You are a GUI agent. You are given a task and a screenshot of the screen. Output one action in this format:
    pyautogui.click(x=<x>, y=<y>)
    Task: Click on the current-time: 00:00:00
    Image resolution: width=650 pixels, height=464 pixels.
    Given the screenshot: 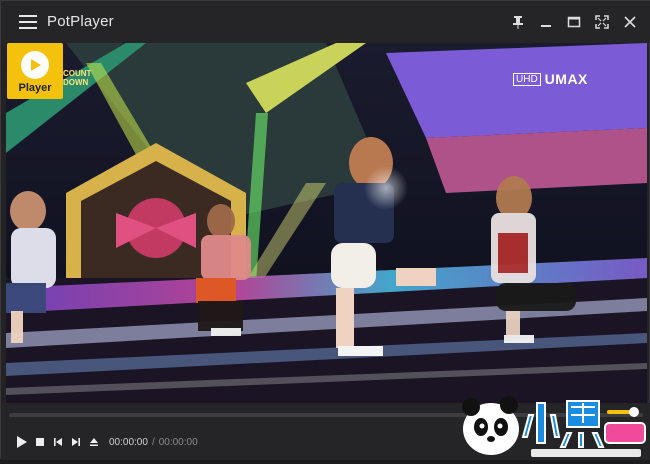 What is the action you would take?
    pyautogui.click(x=128, y=442)
    